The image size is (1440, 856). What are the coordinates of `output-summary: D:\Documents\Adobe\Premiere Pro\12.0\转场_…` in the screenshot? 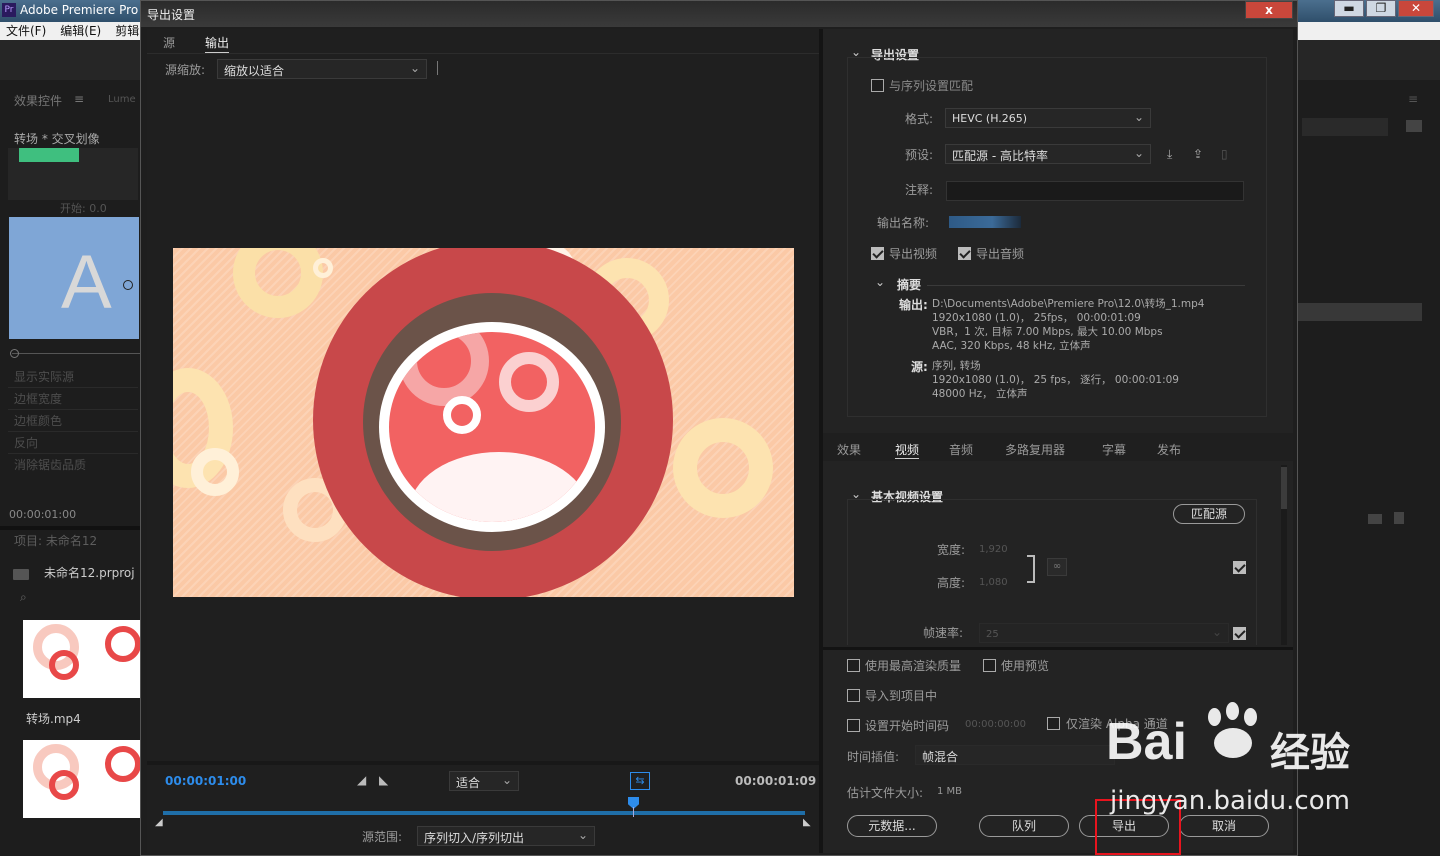 It's located at (1068, 325).